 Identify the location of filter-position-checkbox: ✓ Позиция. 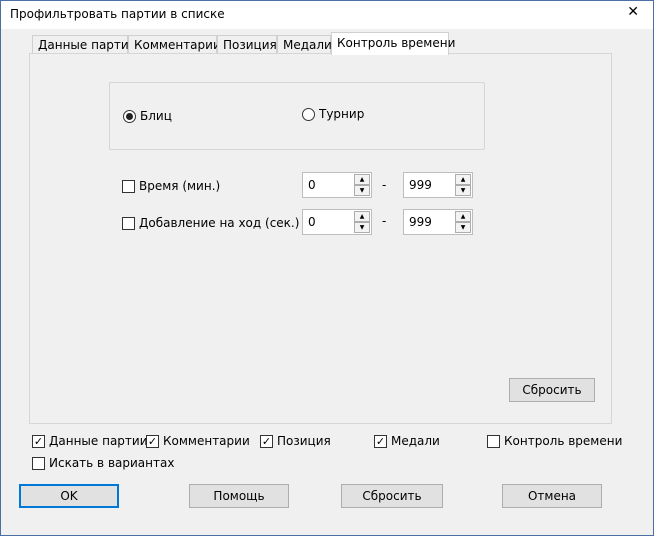
(295, 441).